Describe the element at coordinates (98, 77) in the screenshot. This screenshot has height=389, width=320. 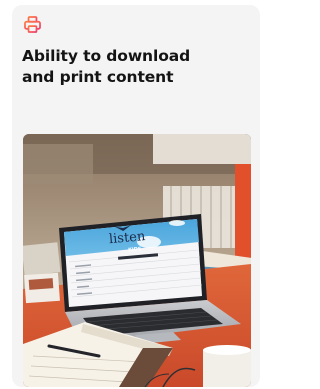
I see `feature-title-line2: and print content` at that location.